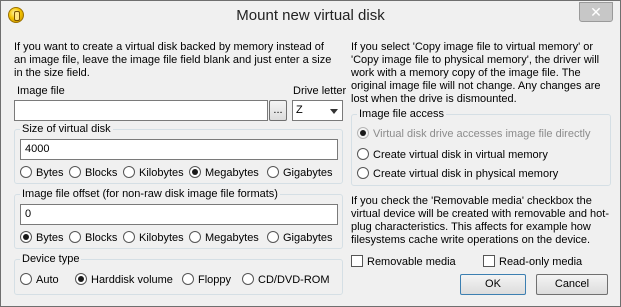  What do you see at coordinates (401, 114) in the screenshot?
I see `image-access-label: Image file access` at bounding box center [401, 114].